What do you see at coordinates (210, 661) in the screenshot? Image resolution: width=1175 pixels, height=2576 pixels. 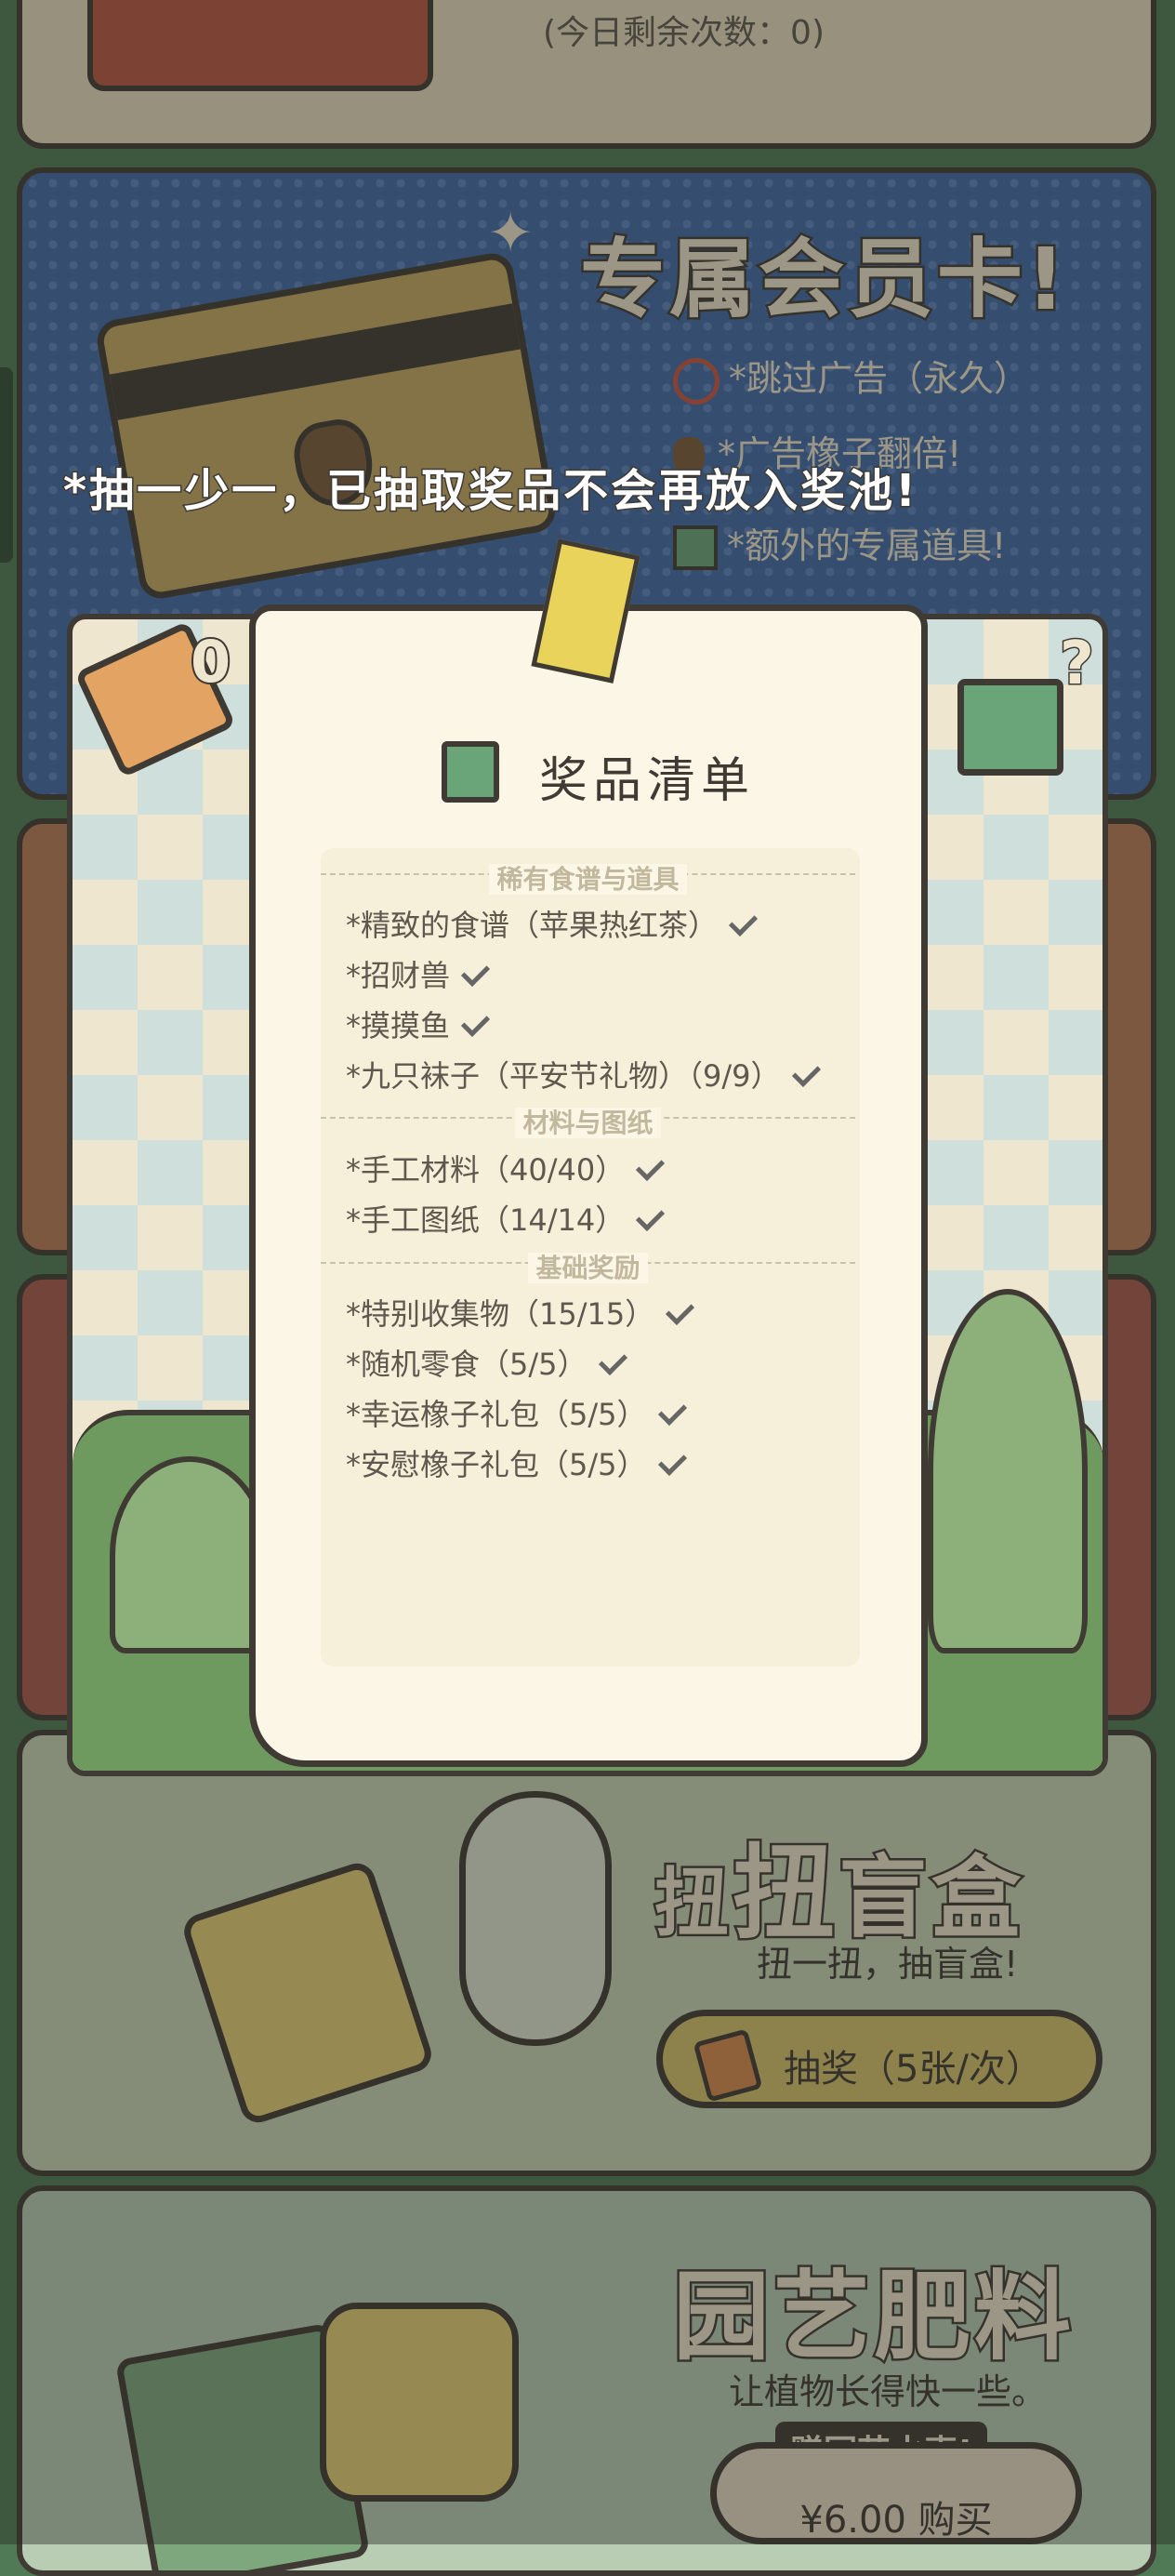 I see `ticket-count: 0` at bounding box center [210, 661].